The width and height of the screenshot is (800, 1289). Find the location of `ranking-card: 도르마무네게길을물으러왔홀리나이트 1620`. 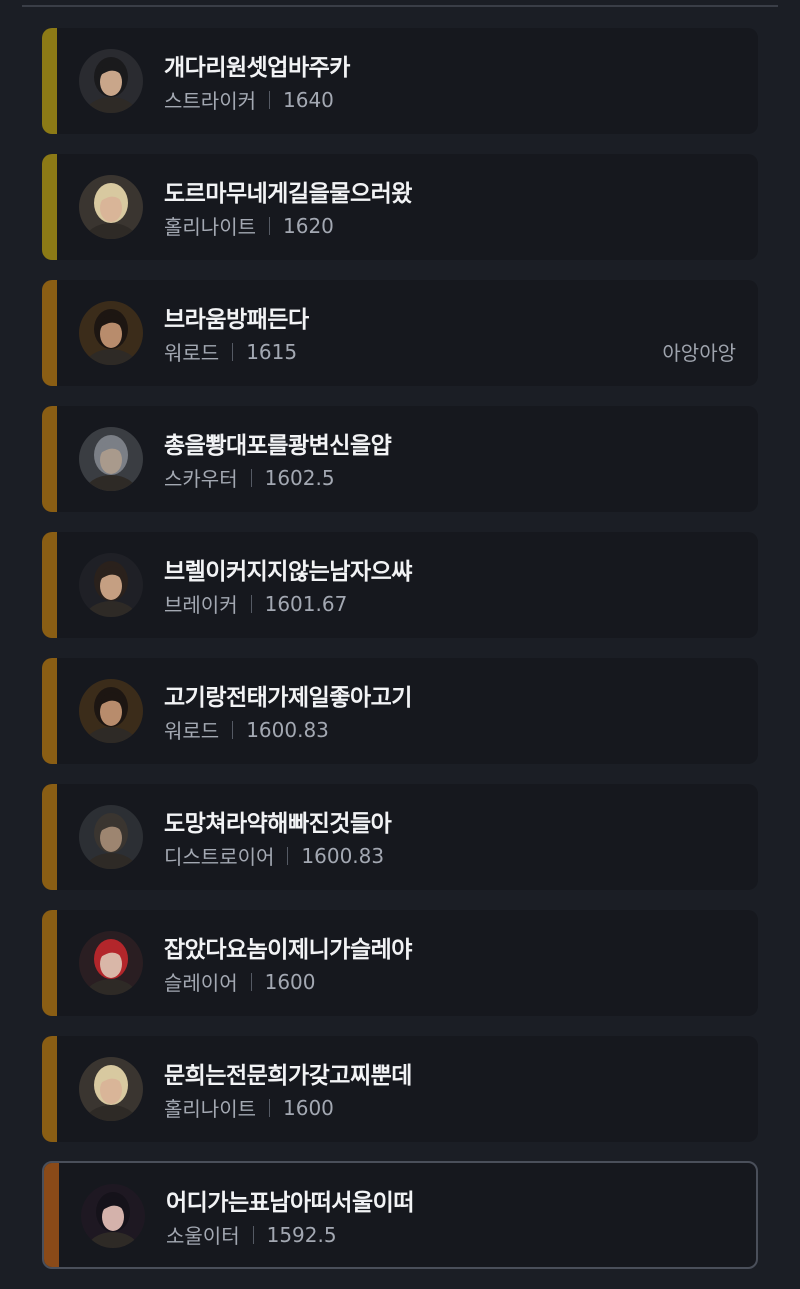

ranking-card: 도르마무네게길을물으러왔홀리나이트 1620 is located at coordinates (400, 207).